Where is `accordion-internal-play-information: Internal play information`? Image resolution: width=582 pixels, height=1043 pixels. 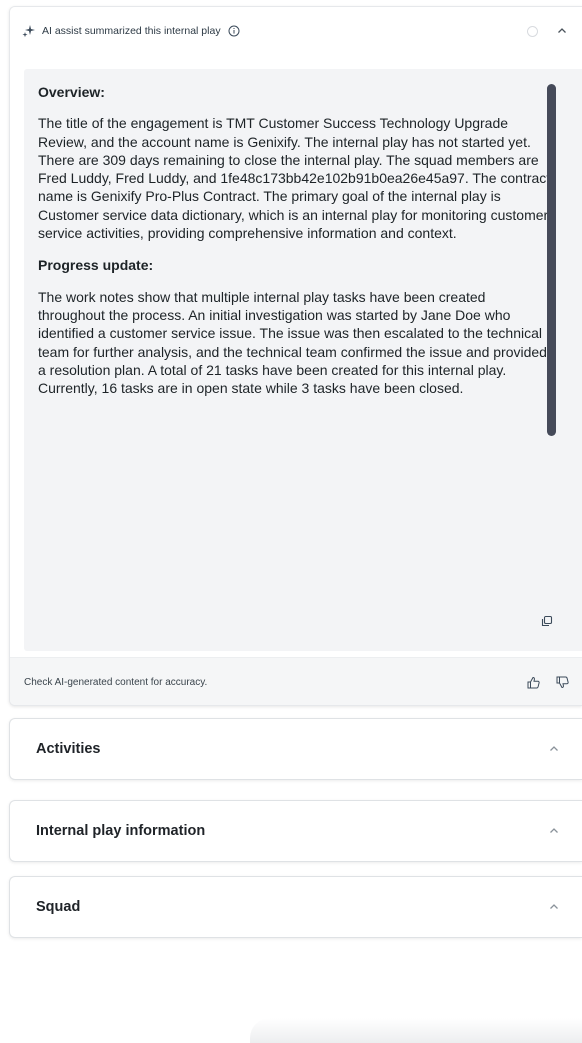 accordion-internal-play-information: Internal play information is located at coordinates (295, 831).